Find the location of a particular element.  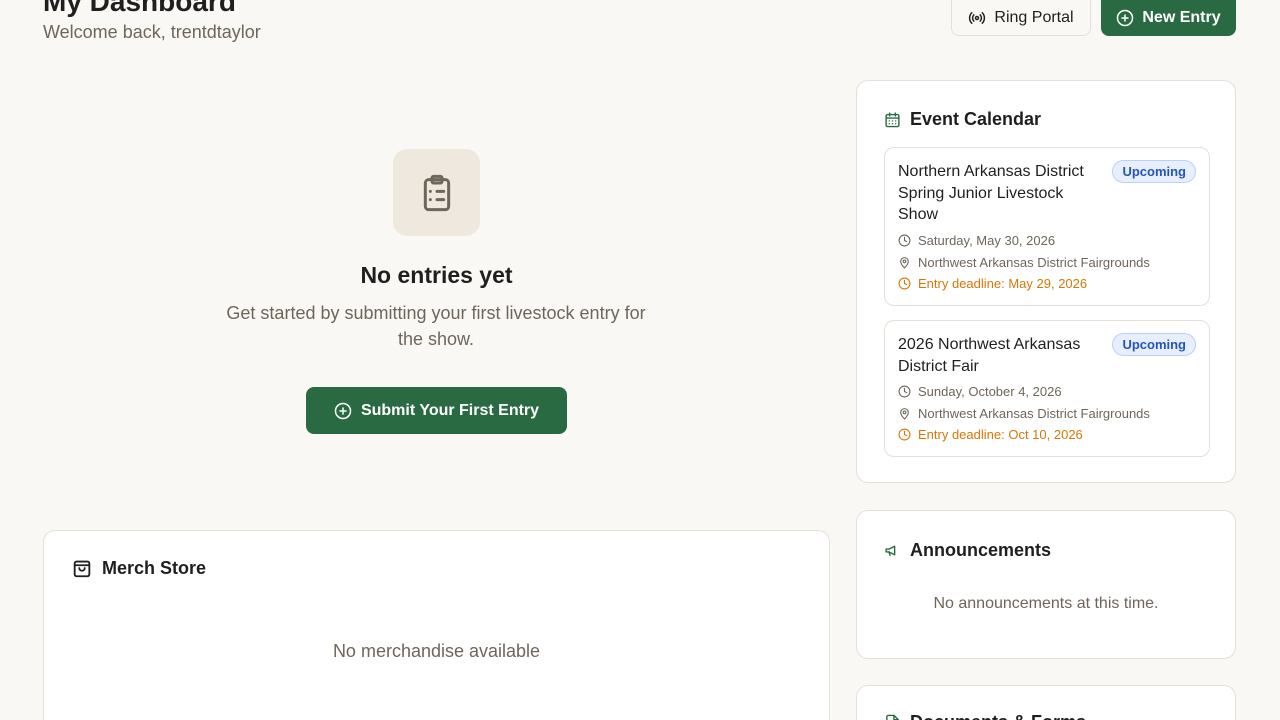

ring-portal-button: Ring Portal is located at coordinates (1021, 18).